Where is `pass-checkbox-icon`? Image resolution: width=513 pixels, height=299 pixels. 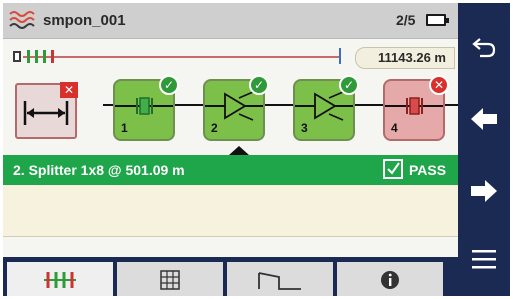 pass-checkbox-icon is located at coordinates (393, 169).